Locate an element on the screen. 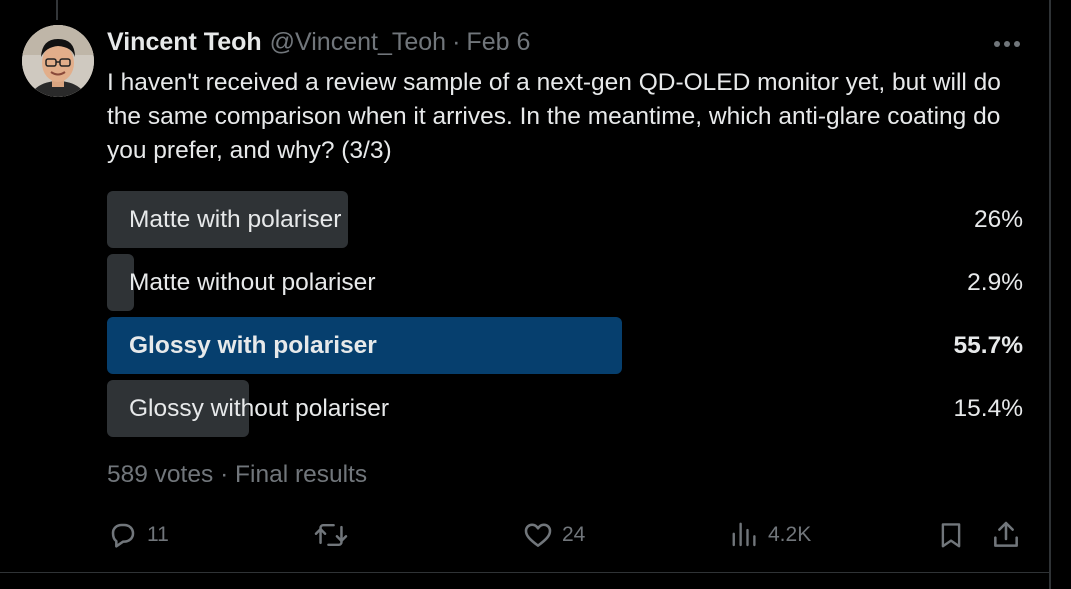 Image resolution: width=1071 pixels, height=589 pixels. poll-vote-count: 589 votes is located at coordinates (160, 474).